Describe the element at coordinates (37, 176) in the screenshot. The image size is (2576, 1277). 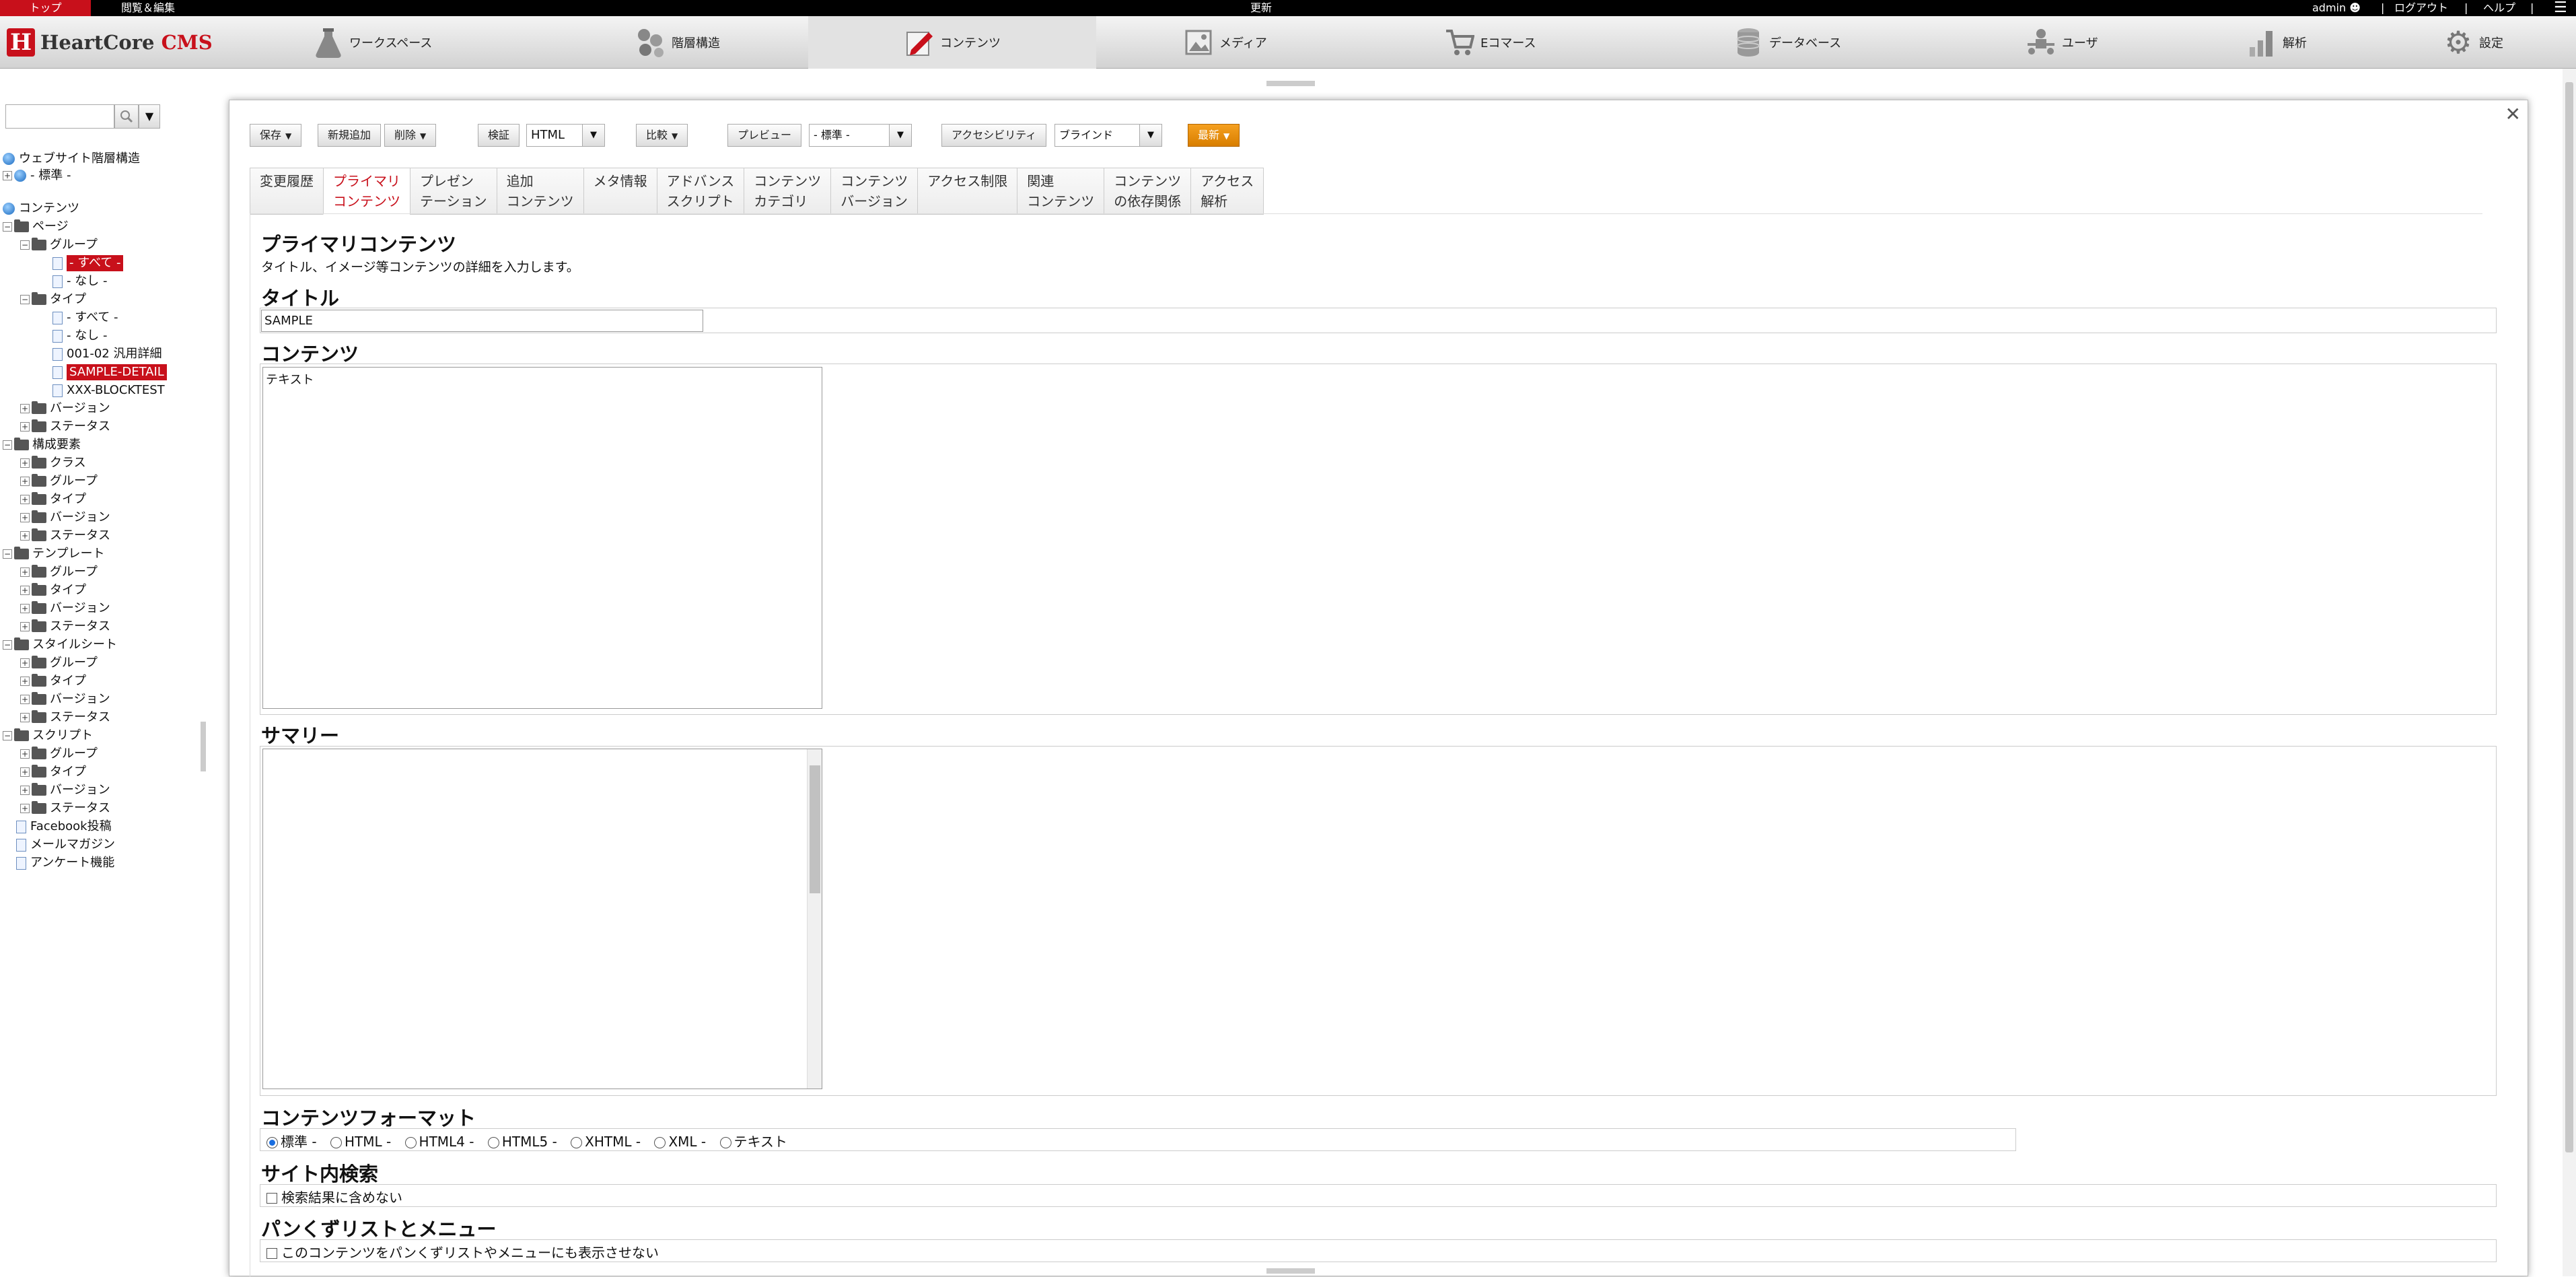
I see `tree-item-std: + - 標準 -` at that location.